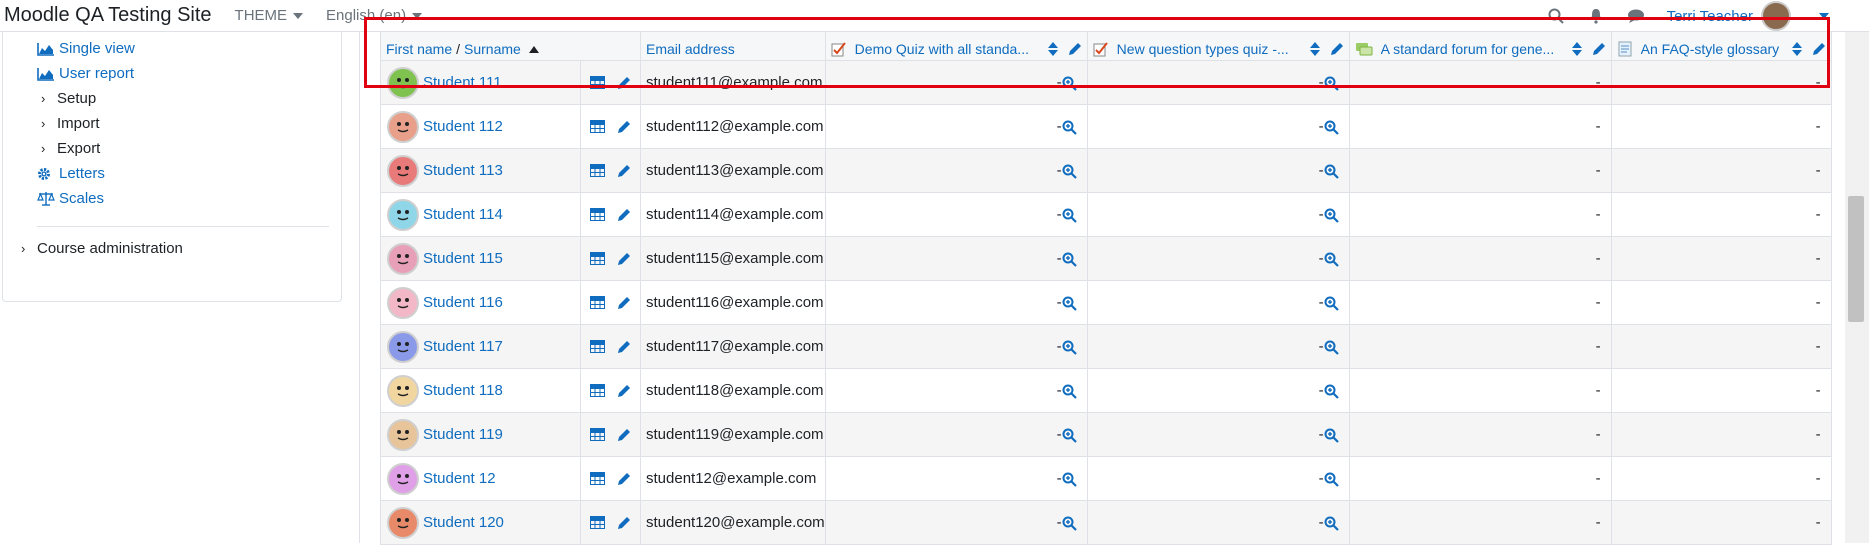 Image resolution: width=1869 pixels, height=545 pixels. I want to click on drawer-item-scales: Scales, so click(70, 198).